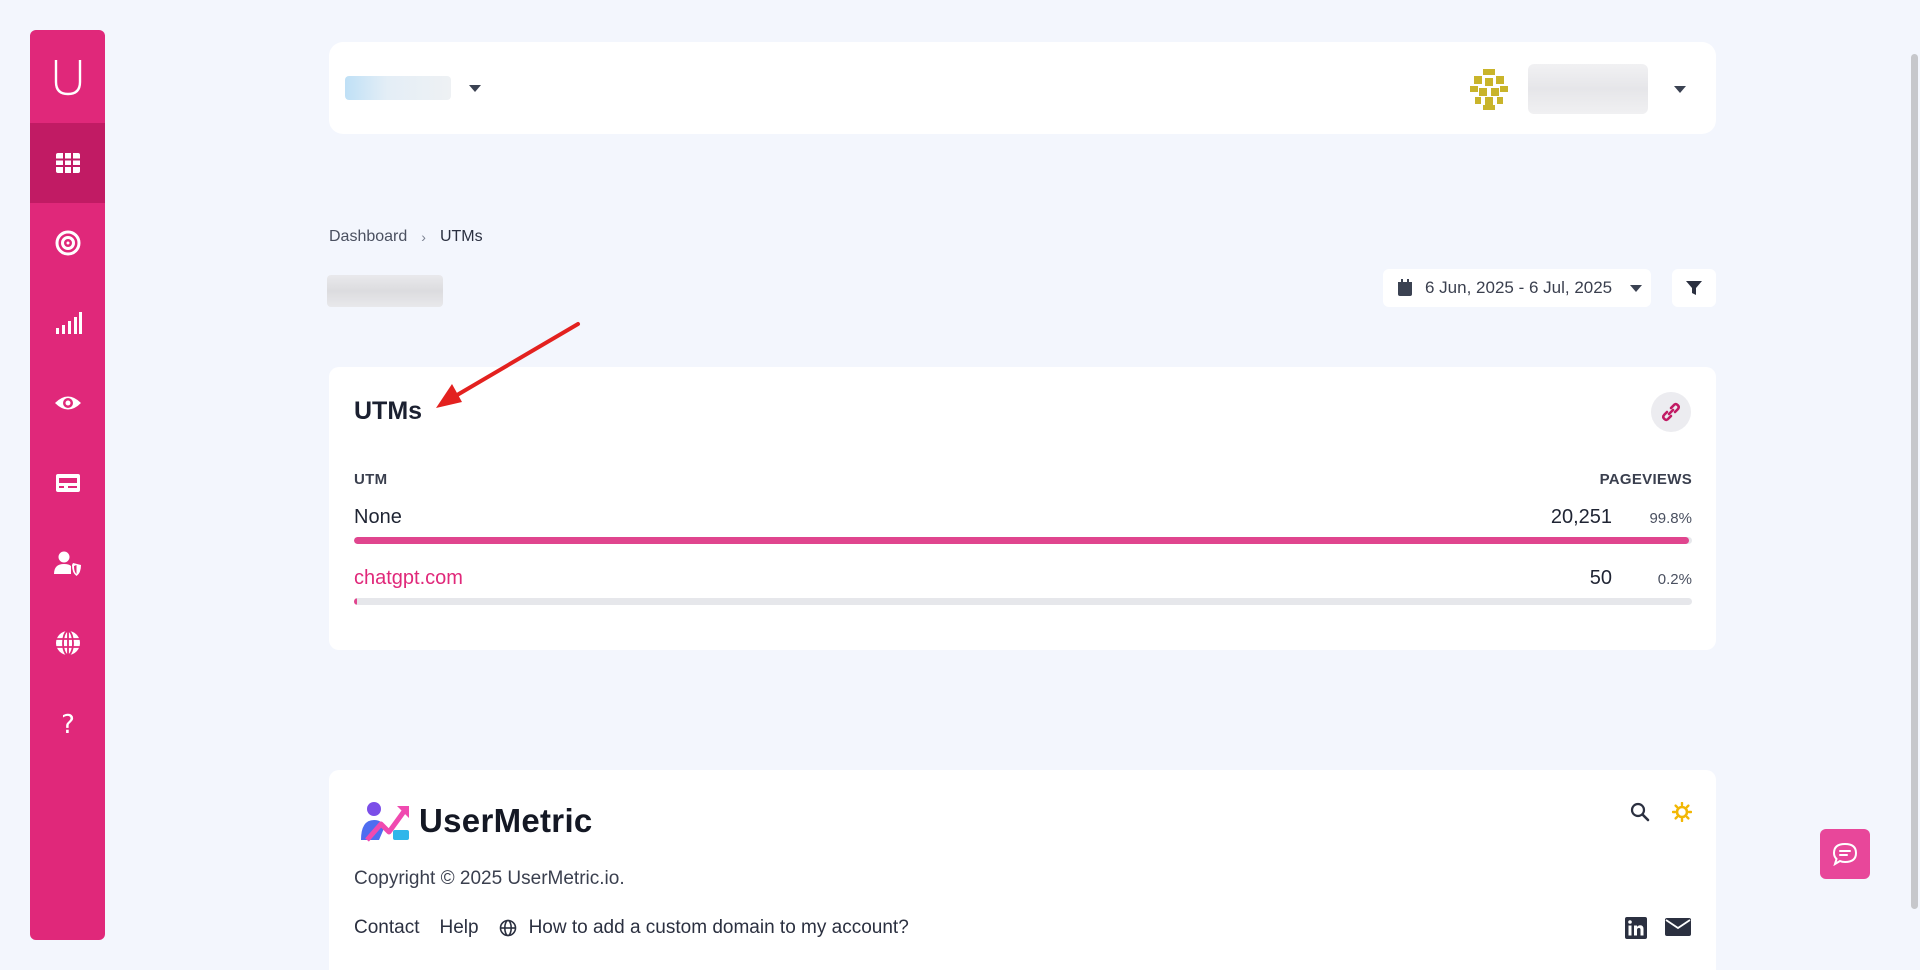 This screenshot has width=1920, height=970. I want to click on redacted-user-name, so click(1588, 89).